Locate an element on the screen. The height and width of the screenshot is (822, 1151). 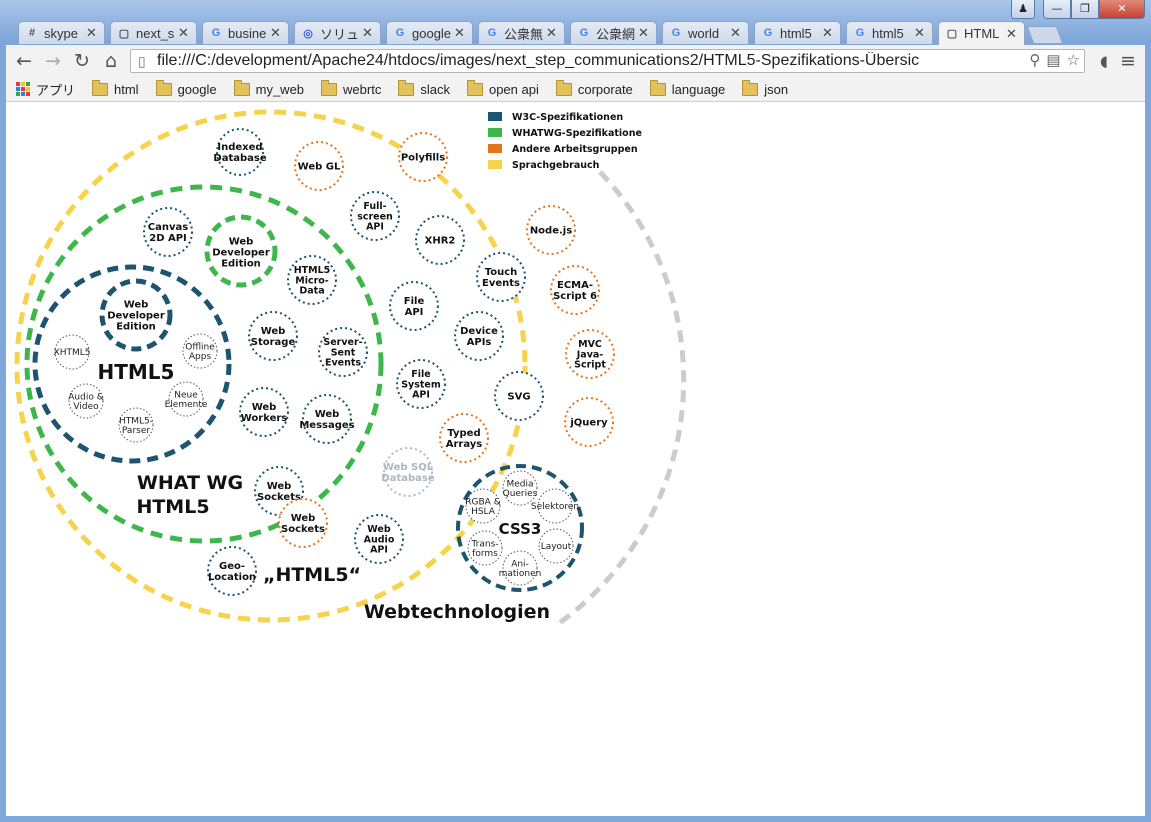
legend-label: WHATWG-Spezifikatione is located at coordinates (577, 133).